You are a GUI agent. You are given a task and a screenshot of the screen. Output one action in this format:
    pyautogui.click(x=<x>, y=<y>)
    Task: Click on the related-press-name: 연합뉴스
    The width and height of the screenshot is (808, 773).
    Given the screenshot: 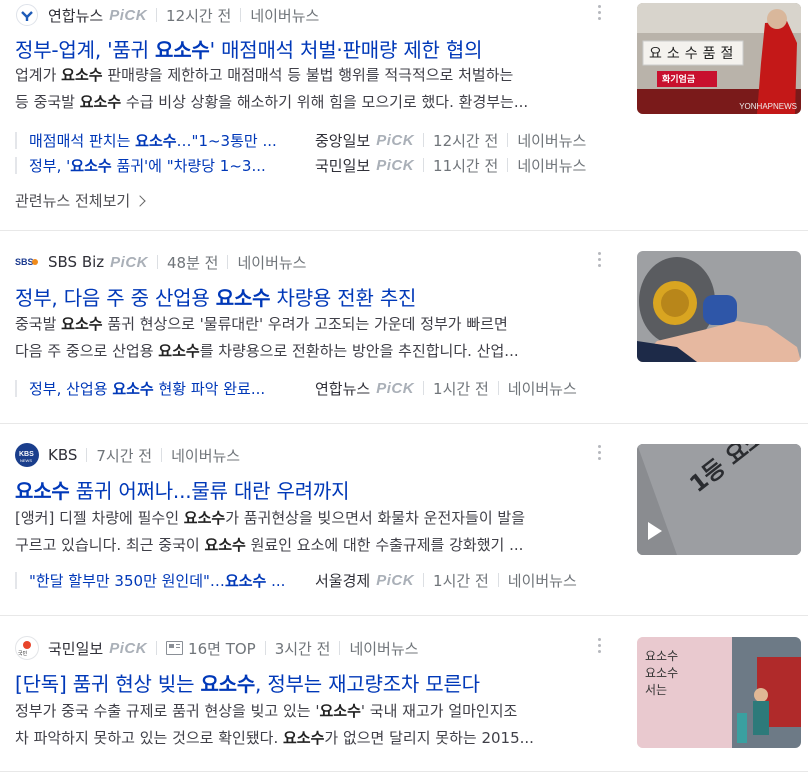 What is the action you would take?
    pyautogui.click(x=342, y=388)
    